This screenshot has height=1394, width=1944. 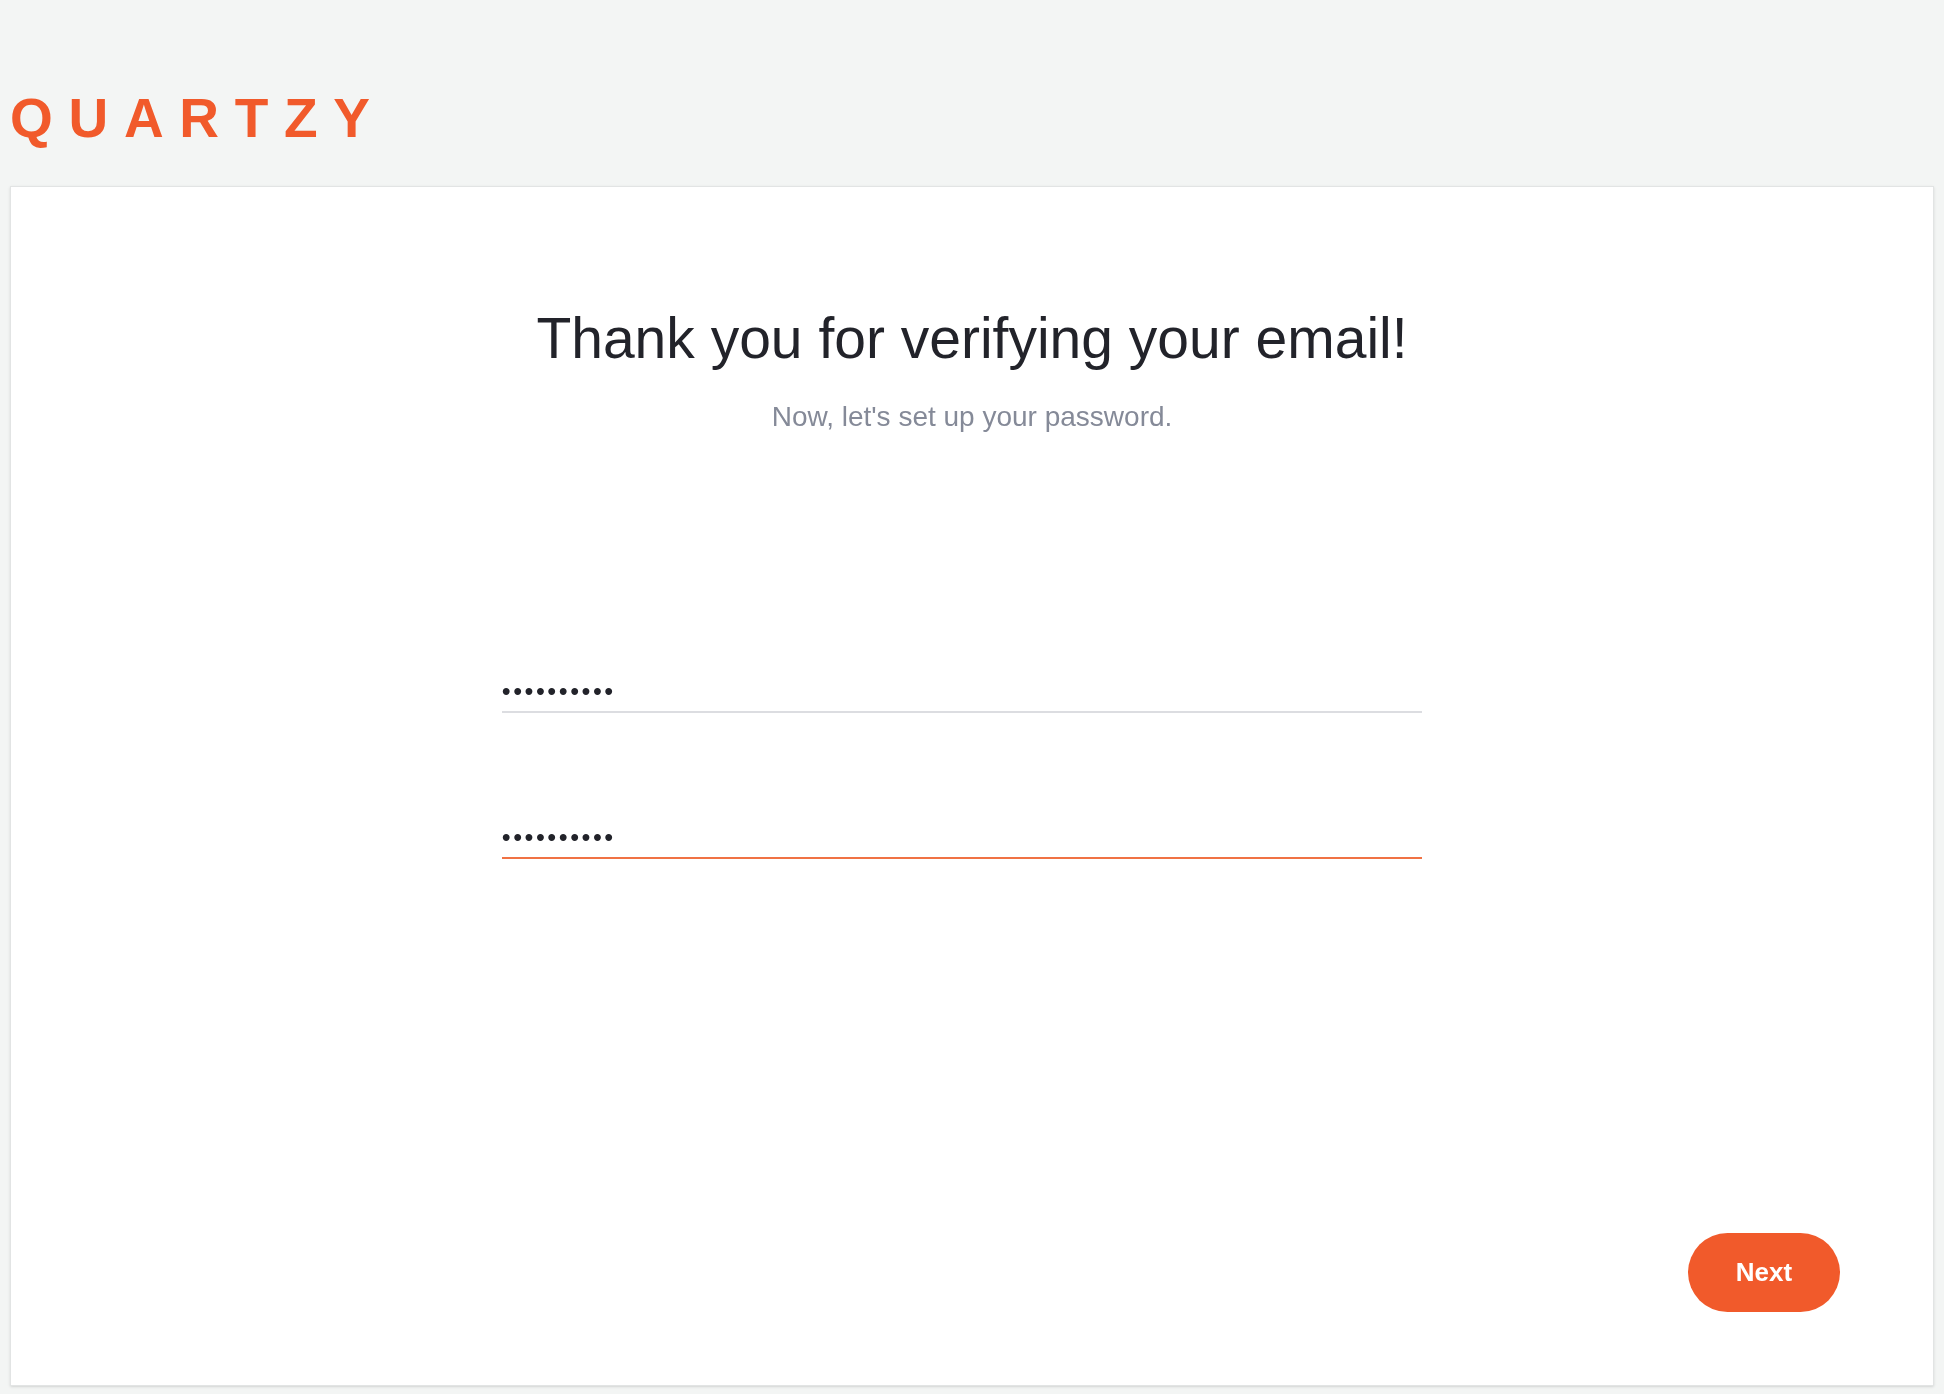 I want to click on subheading: Now, let's set up your password., so click(x=972, y=417).